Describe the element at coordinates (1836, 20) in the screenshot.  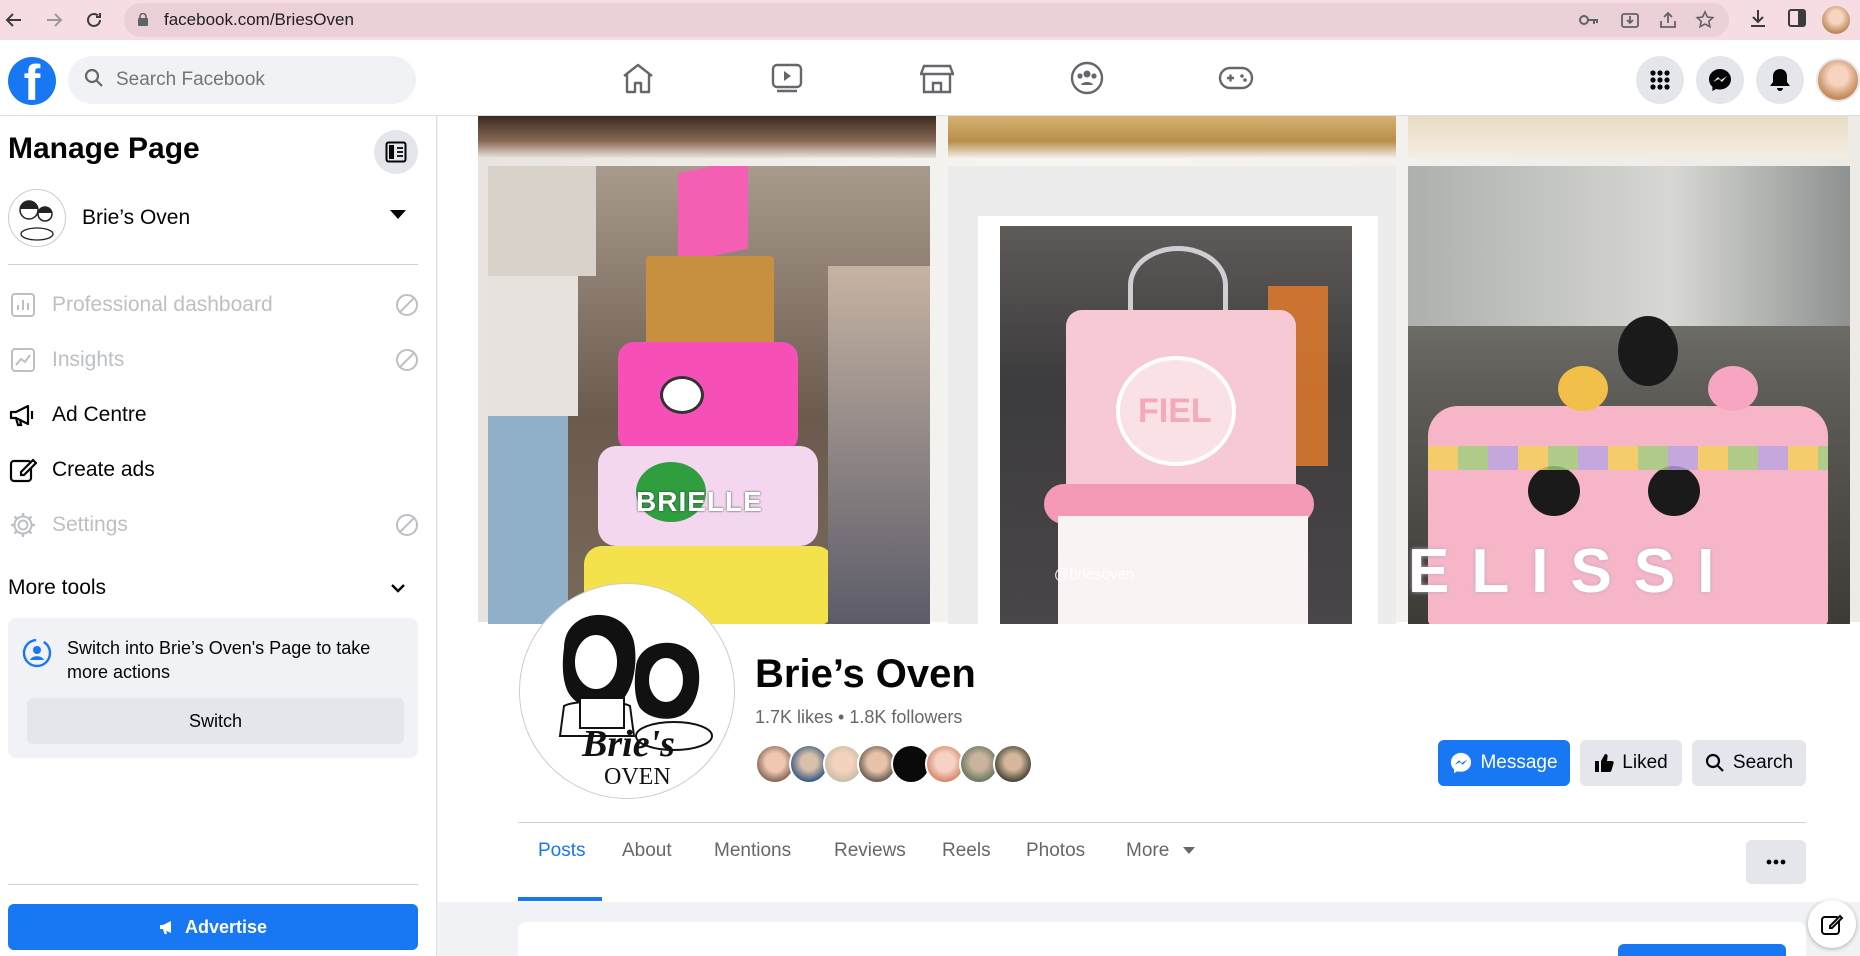
I see `browser-profile-avatar` at that location.